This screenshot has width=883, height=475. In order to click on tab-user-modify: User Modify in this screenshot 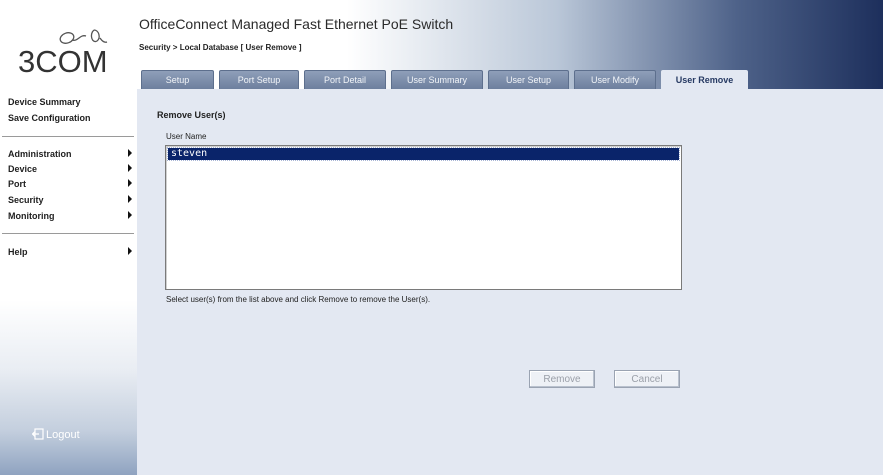, I will do `click(615, 79)`.